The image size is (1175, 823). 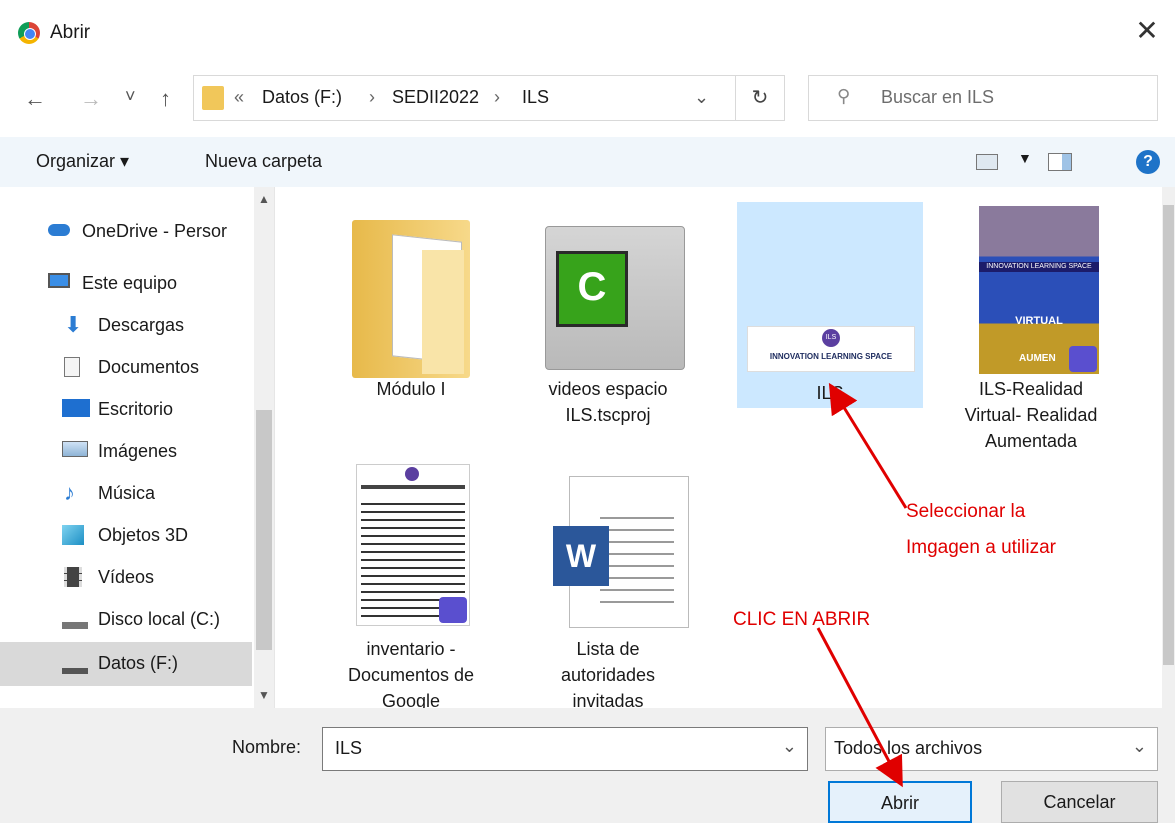 I want to click on annotation-arrows, so click(x=862, y=585).